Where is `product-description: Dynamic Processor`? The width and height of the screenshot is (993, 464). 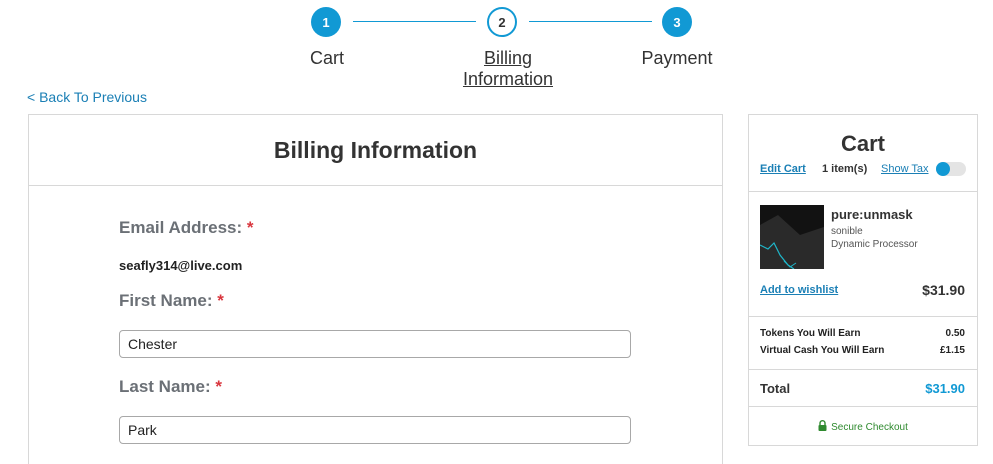 product-description: Dynamic Processor is located at coordinates (874, 244).